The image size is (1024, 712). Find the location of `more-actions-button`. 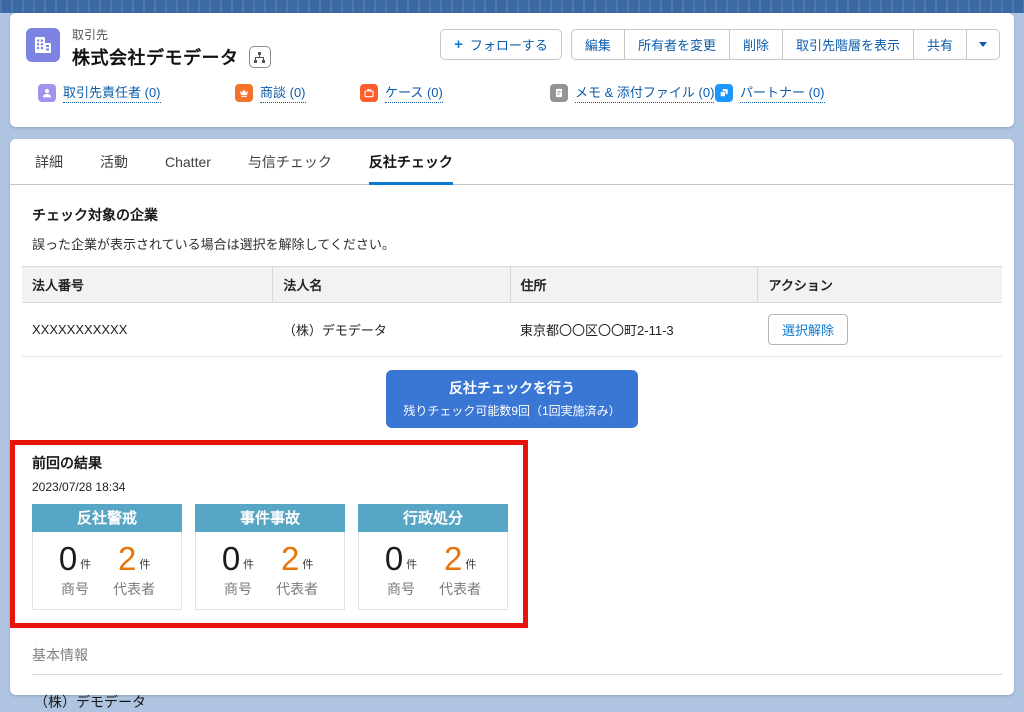

more-actions-button is located at coordinates (983, 44).